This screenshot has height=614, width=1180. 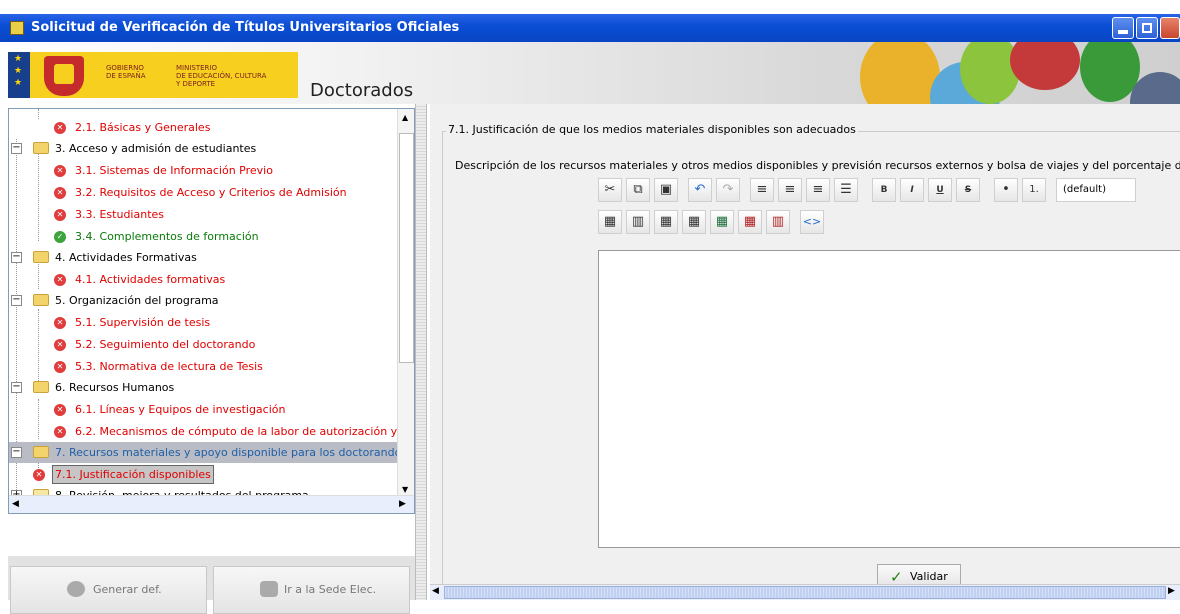 I want to click on tree-item-5-1: ✕ 5.1. Supervisión de tesis, so click(x=203, y=322).